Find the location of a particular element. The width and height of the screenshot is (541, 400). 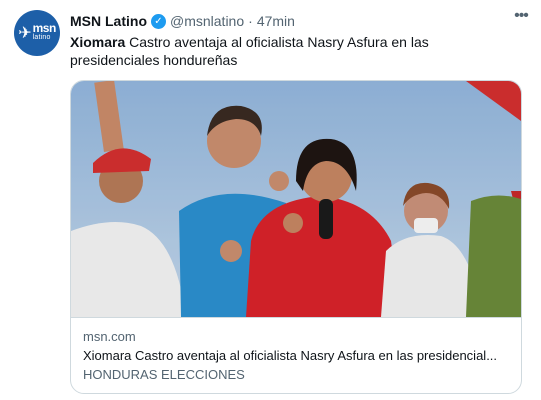

tweet-text-bold: Xiomara is located at coordinates (98, 42).